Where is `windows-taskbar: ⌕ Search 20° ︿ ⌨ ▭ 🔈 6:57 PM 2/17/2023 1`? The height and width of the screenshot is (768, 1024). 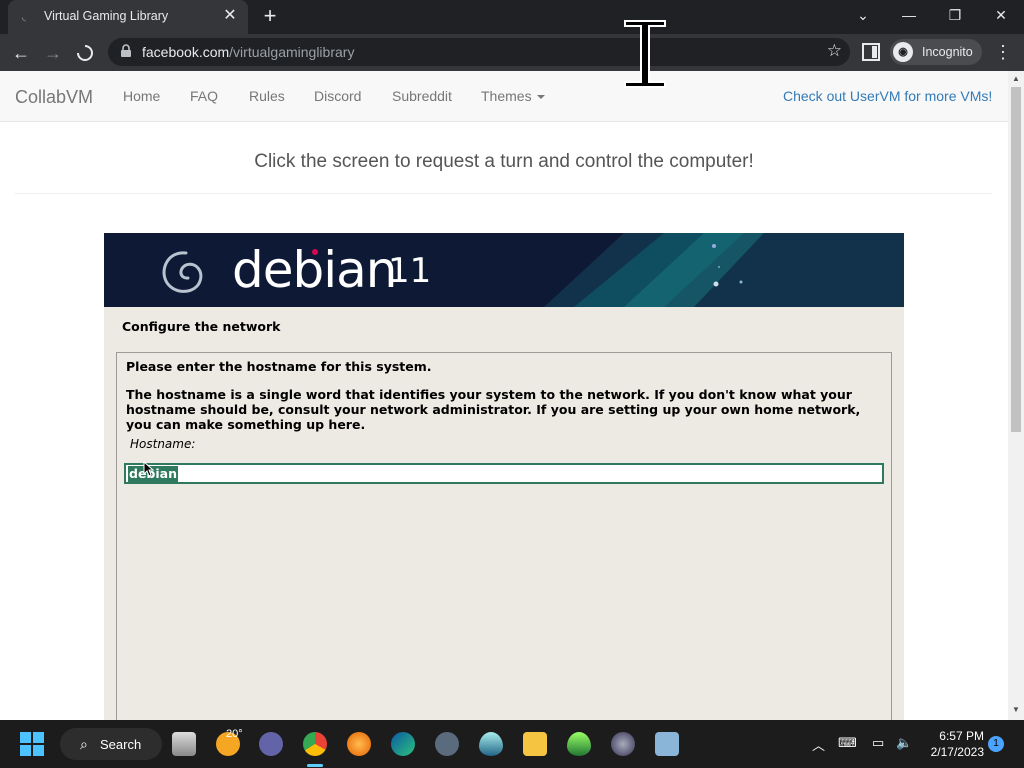
windows-taskbar: ⌕ Search 20° ︿ ⌨ ▭ 🔈 6:57 PM 2/17/2023 1 is located at coordinates (512, 744).